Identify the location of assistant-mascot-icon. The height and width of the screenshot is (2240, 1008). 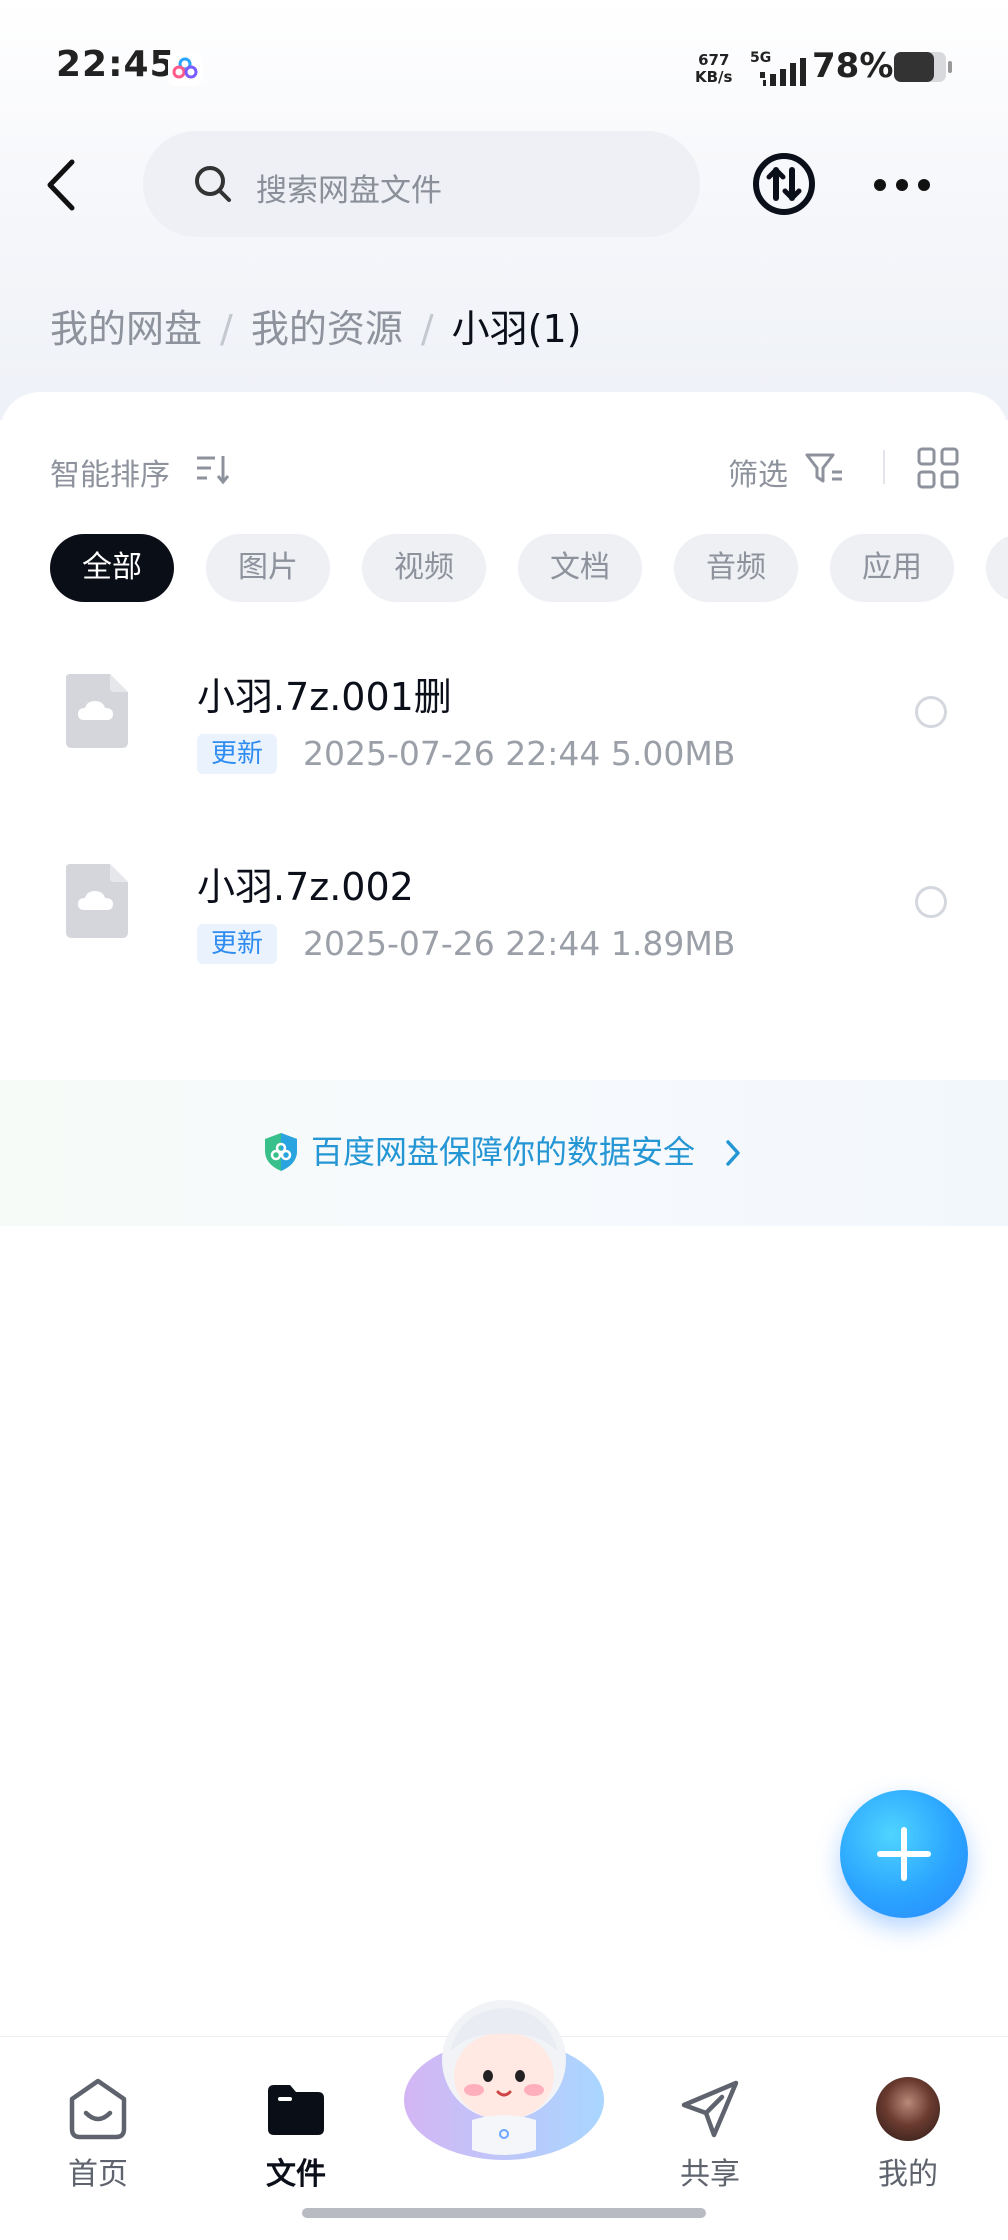
(504, 2080).